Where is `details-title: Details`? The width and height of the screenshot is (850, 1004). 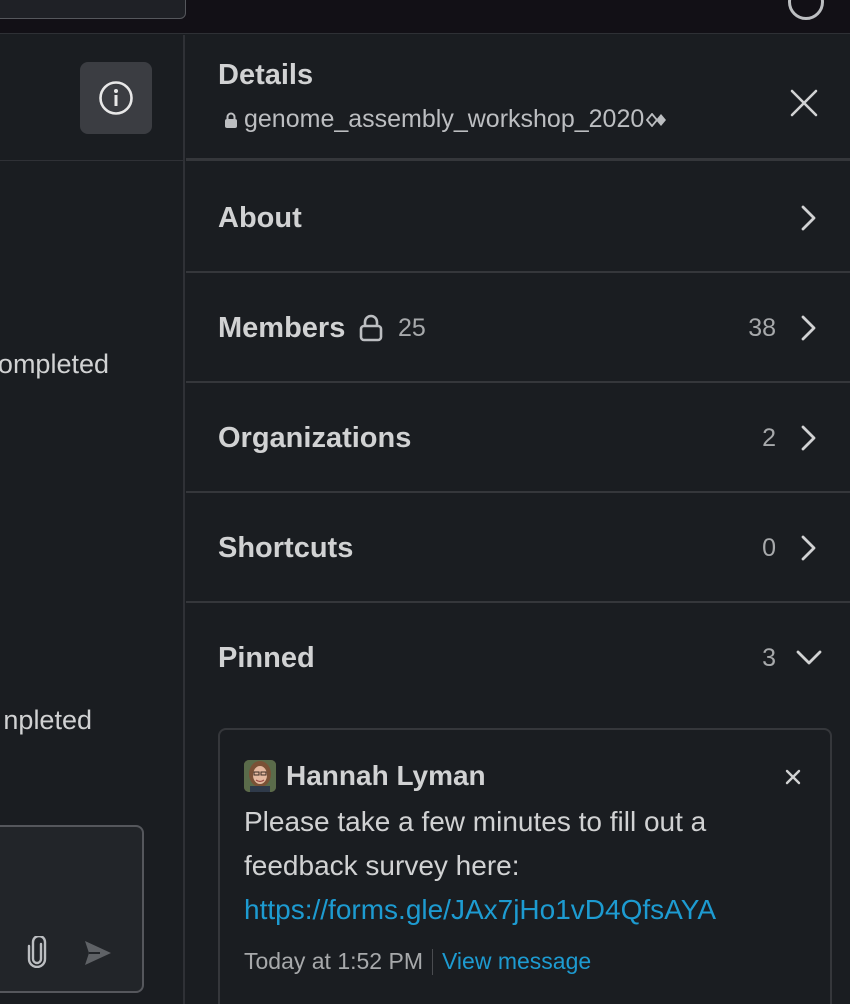
details-title: Details is located at coordinates (266, 75).